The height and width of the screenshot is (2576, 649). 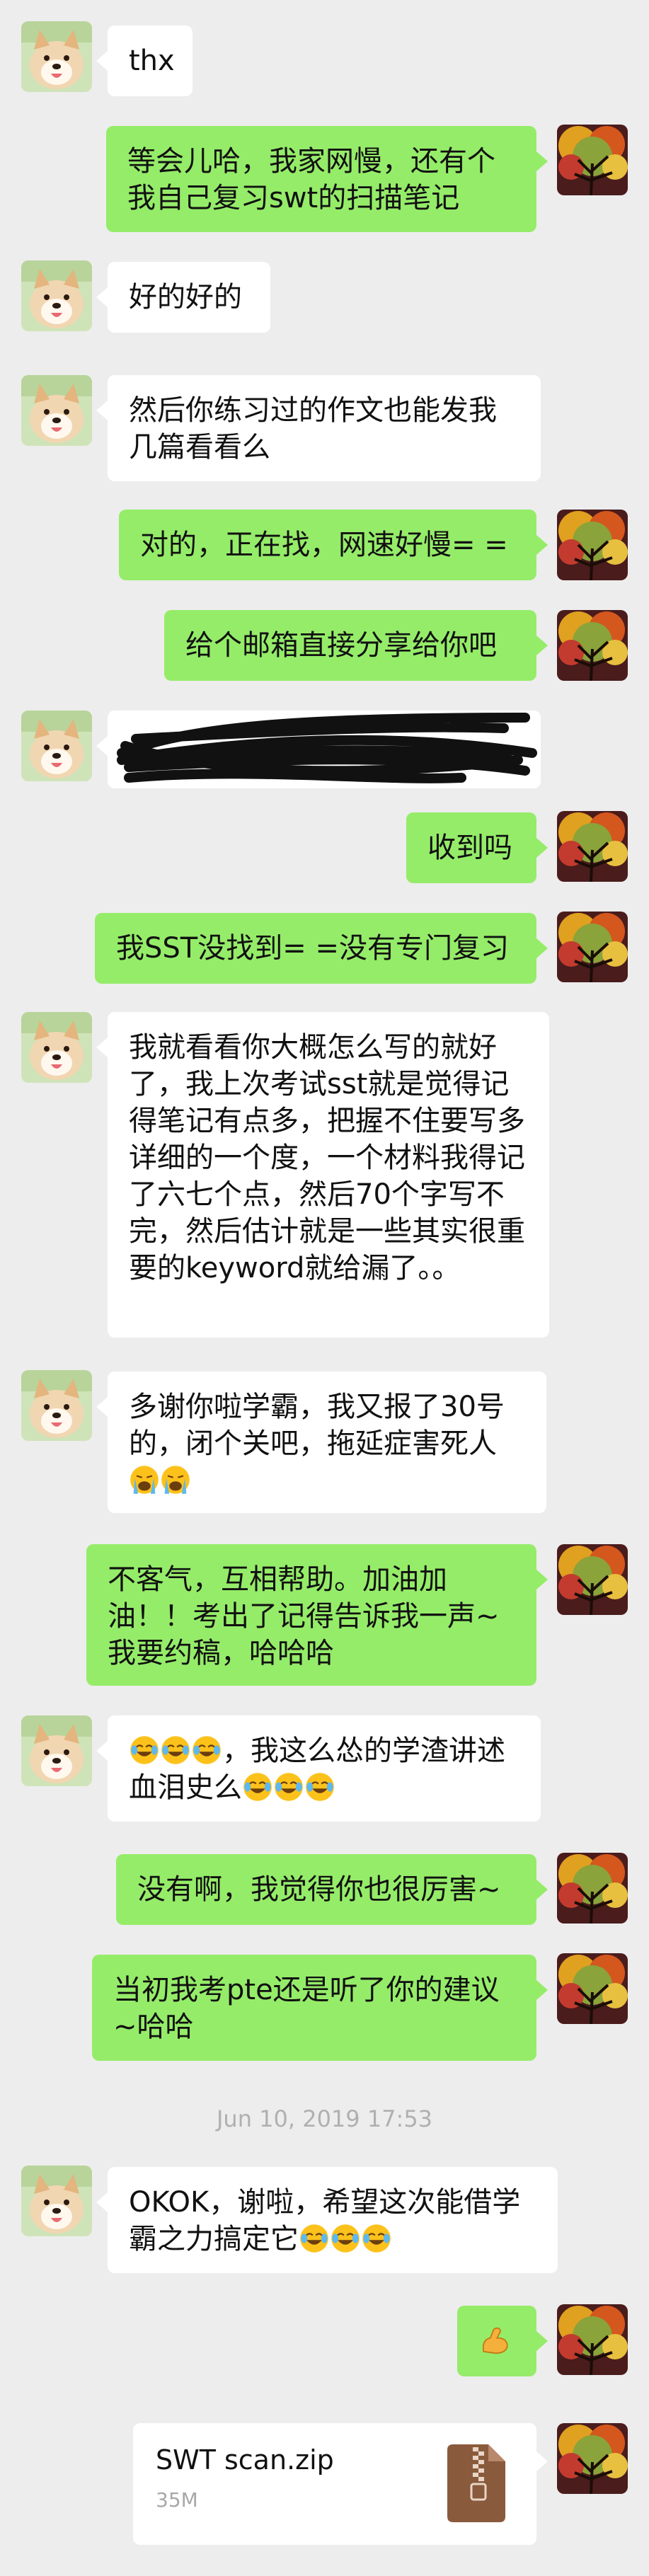 I want to click on message-bubble-incoming: 然后你练习过的作文也能发我几篇看看么, so click(x=318, y=428).